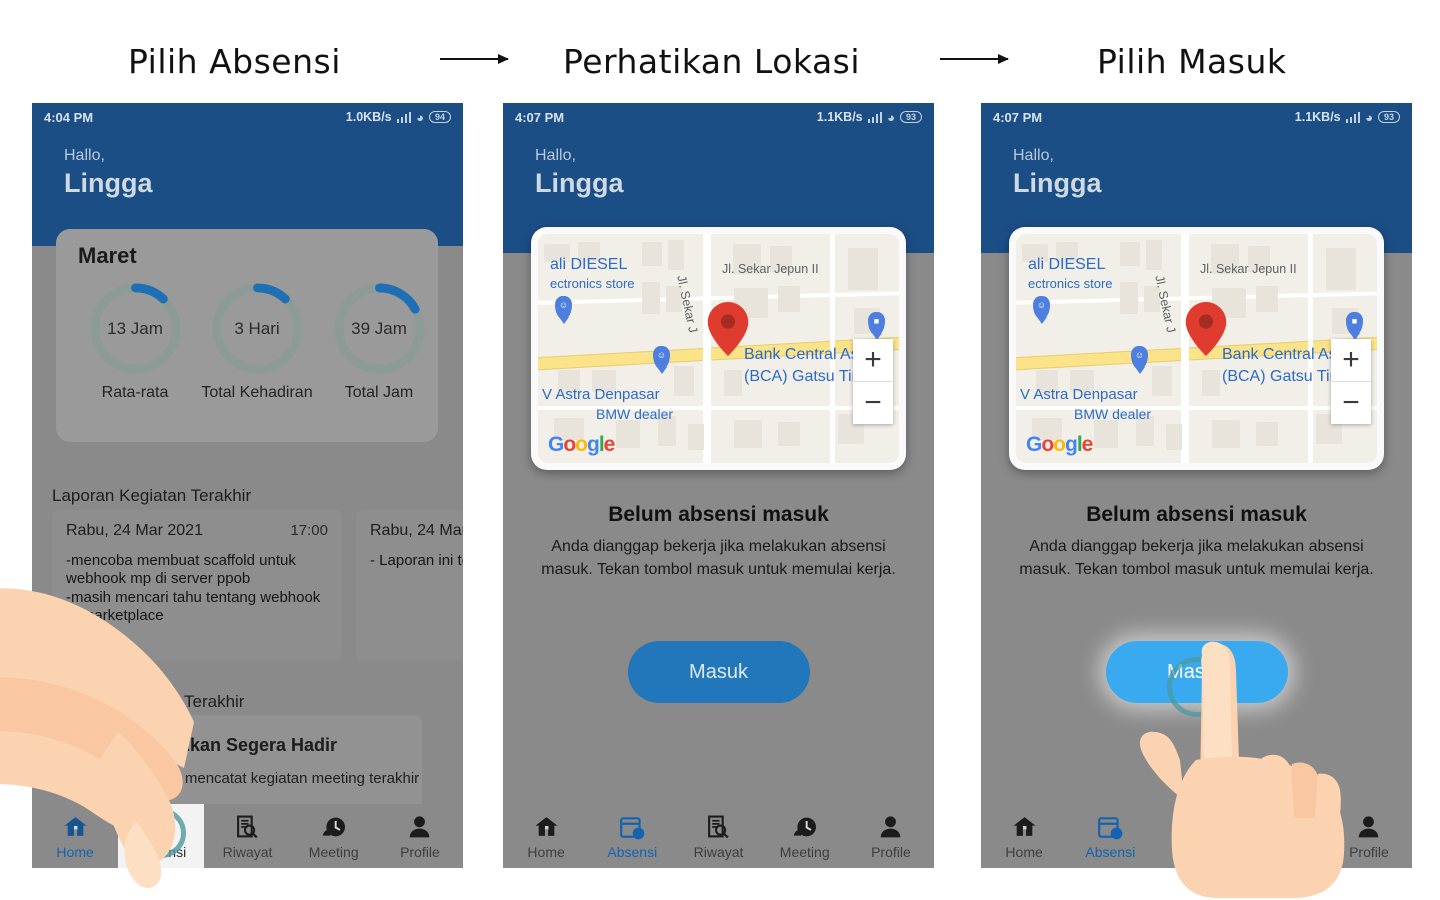  Describe the element at coordinates (379, 328) in the screenshot. I see `stat-value: 39 Jam` at that location.